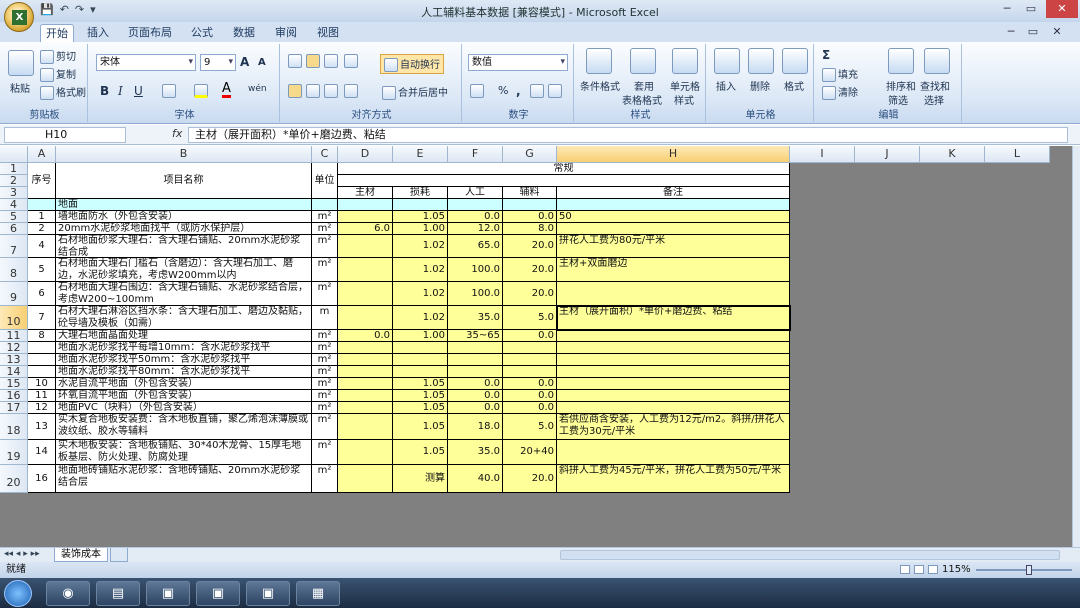  What do you see at coordinates (673, 193) in the screenshot?
I see `header-cell-h: 备注` at bounding box center [673, 193].